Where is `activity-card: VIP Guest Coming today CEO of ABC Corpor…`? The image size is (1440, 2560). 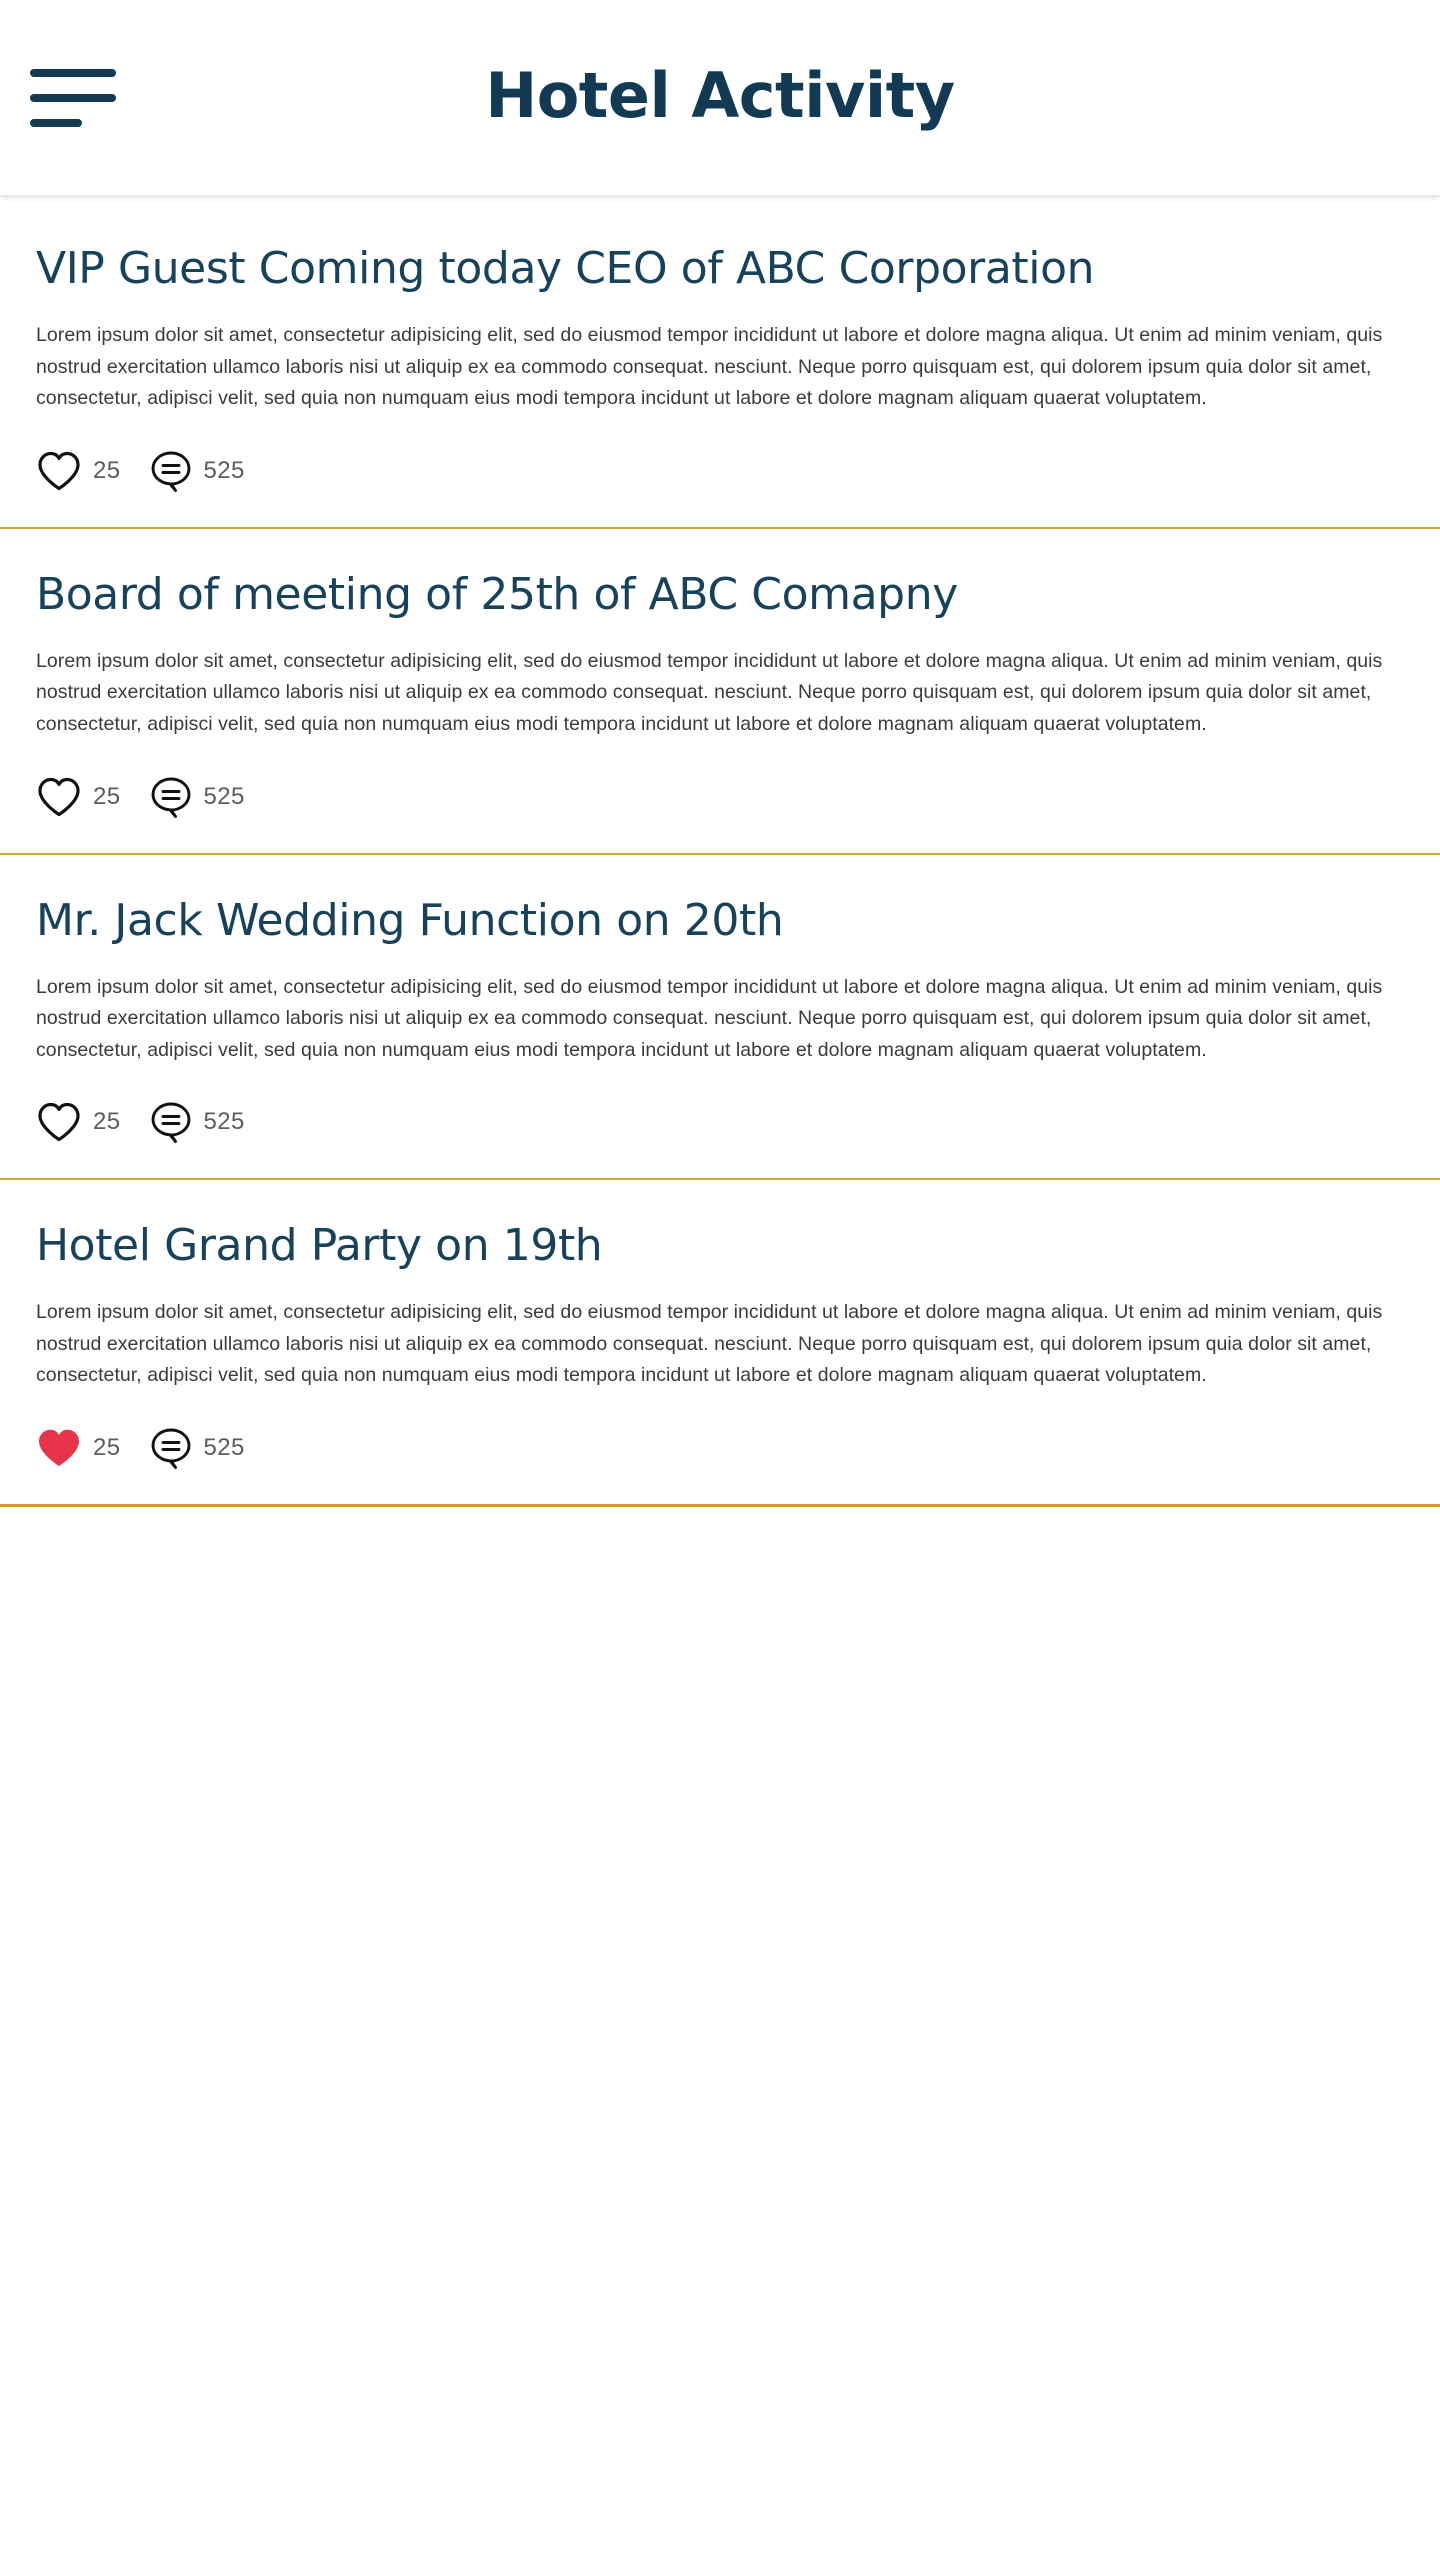 activity-card: VIP Guest Coming today CEO of ABC Corpor… is located at coordinates (720, 363).